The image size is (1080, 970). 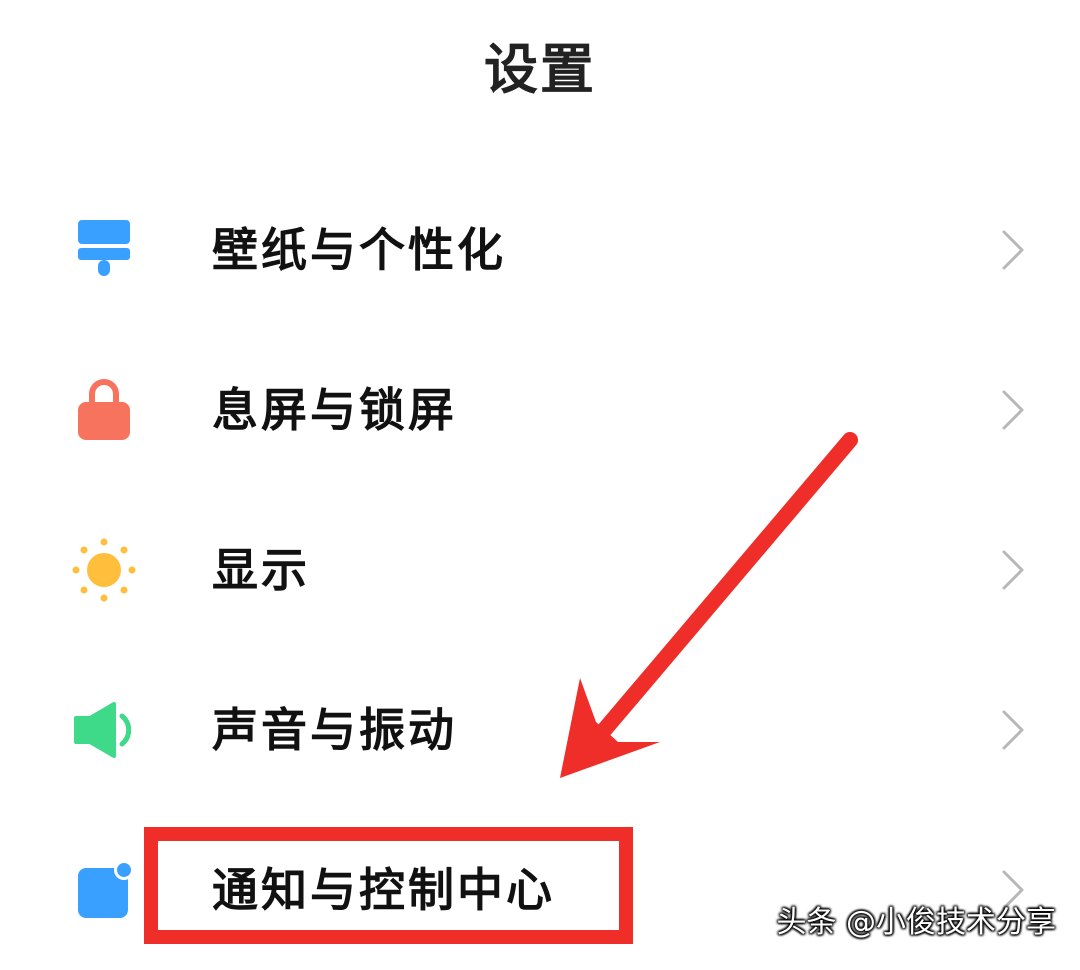 What do you see at coordinates (540, 69) in the screenshot?
I see `page-title: 设置` at bounding box center [540, 69].